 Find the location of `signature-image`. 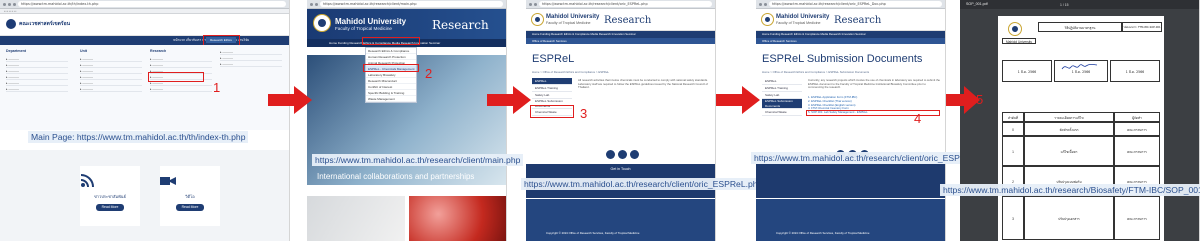

signature-image is located at coordinates (1079, 66).